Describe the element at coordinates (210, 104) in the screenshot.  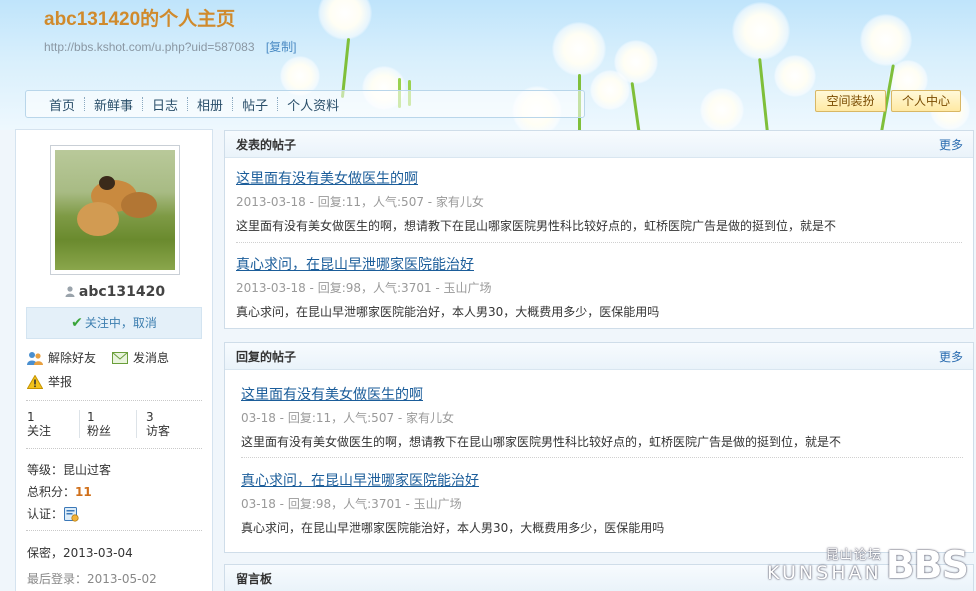
I see `nav-item-album: 相册` at that location.